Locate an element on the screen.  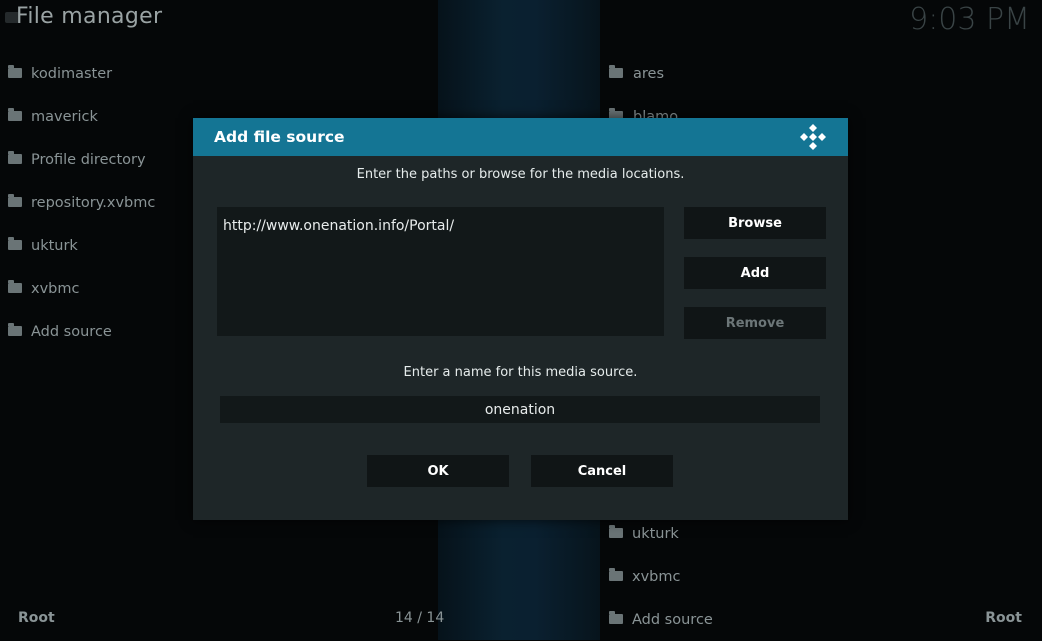
list-item-label: ares is located at coordinates (649, 73).